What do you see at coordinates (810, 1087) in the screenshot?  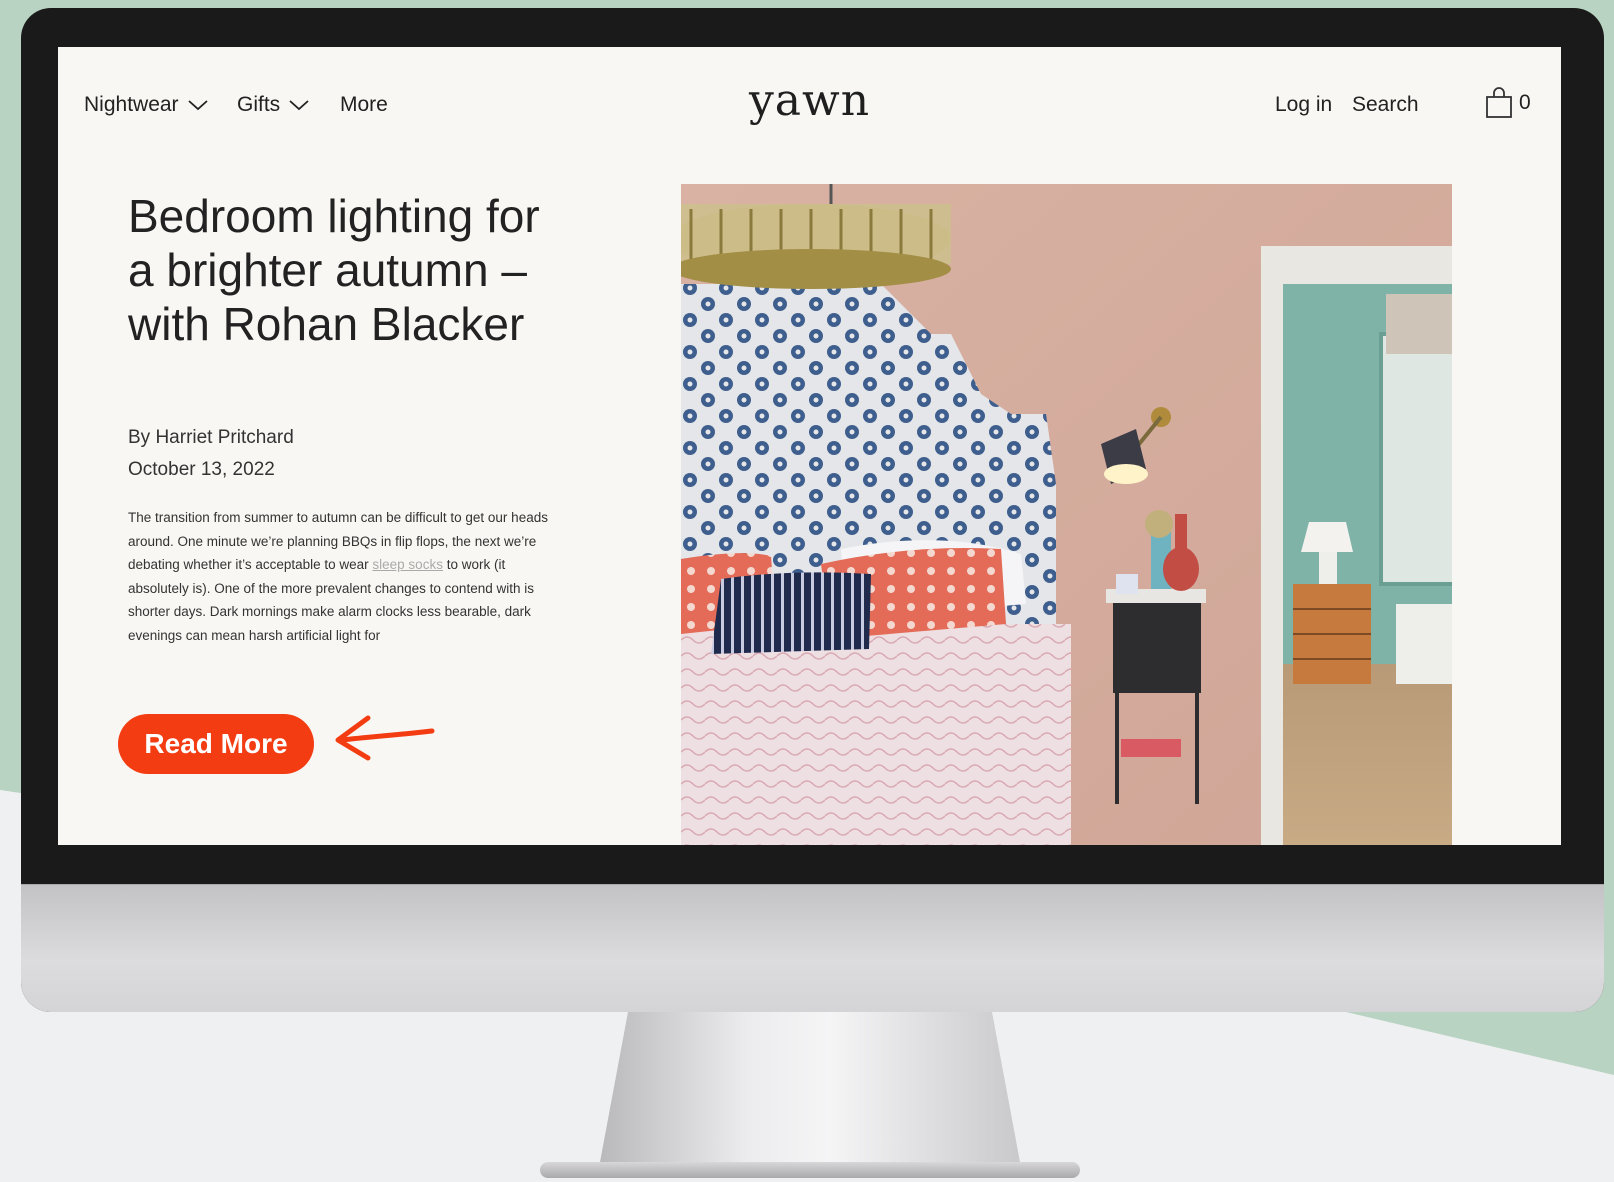 I see `monitor-stand` at bounding box center [810, 1087].